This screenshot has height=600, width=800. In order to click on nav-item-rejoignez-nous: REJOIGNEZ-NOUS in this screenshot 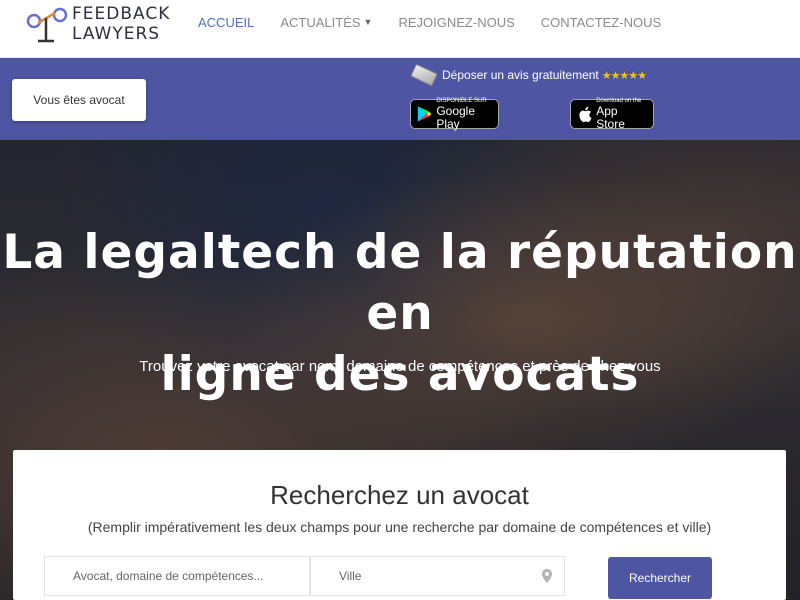, I will do `click(456, 22)`.